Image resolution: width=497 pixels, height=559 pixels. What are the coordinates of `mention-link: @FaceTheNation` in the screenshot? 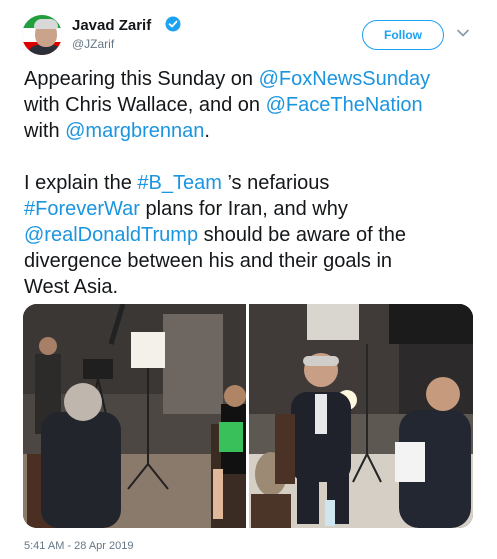 It's located at (344, 105).